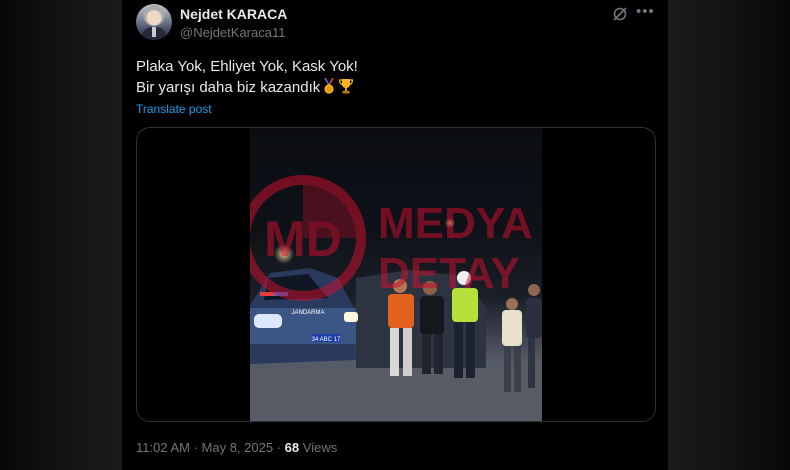  What do you see at coordinates (646, 12) in the screenshot?
I see `more-options-icon: •••` at bounding box center [646, 12].